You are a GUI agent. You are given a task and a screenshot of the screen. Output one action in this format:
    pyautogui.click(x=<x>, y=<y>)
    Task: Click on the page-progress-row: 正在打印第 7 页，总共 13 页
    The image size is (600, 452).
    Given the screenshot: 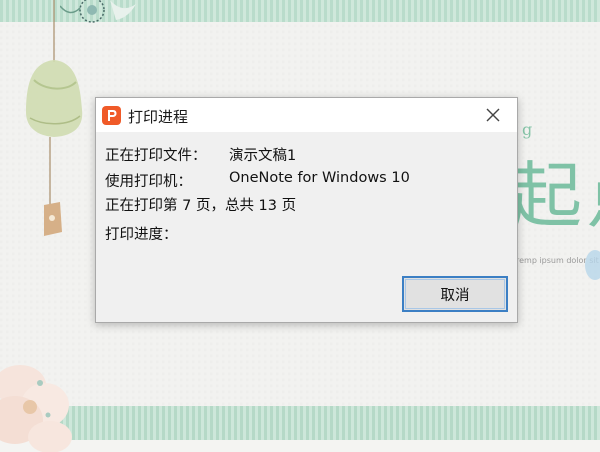 What is the action you would take?
    pyautogui.click(x=200, y=204)
    